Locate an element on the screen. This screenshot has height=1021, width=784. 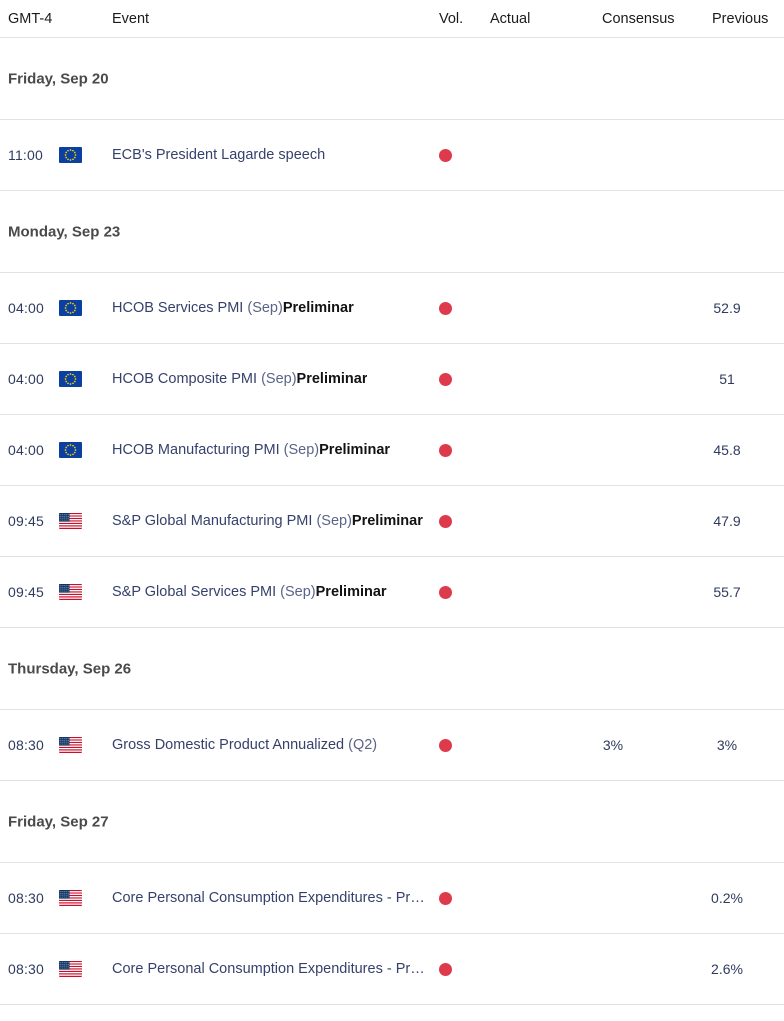
event-previous: 0.2% is located at coordinates (727, 898).